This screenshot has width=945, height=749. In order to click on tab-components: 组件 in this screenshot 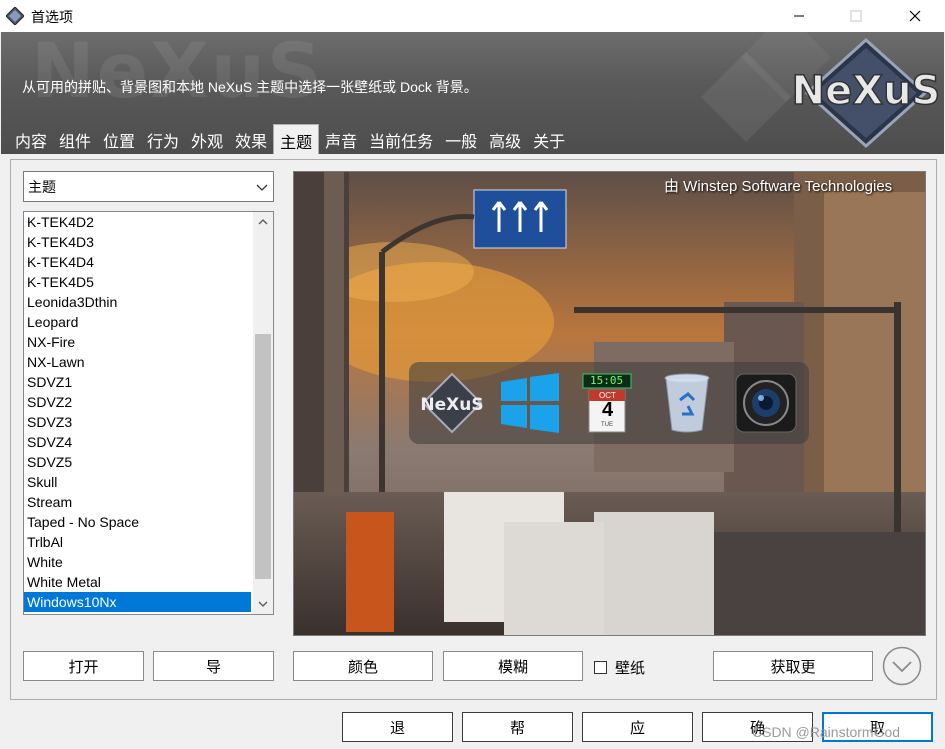, I will do `click(75, 139)`.